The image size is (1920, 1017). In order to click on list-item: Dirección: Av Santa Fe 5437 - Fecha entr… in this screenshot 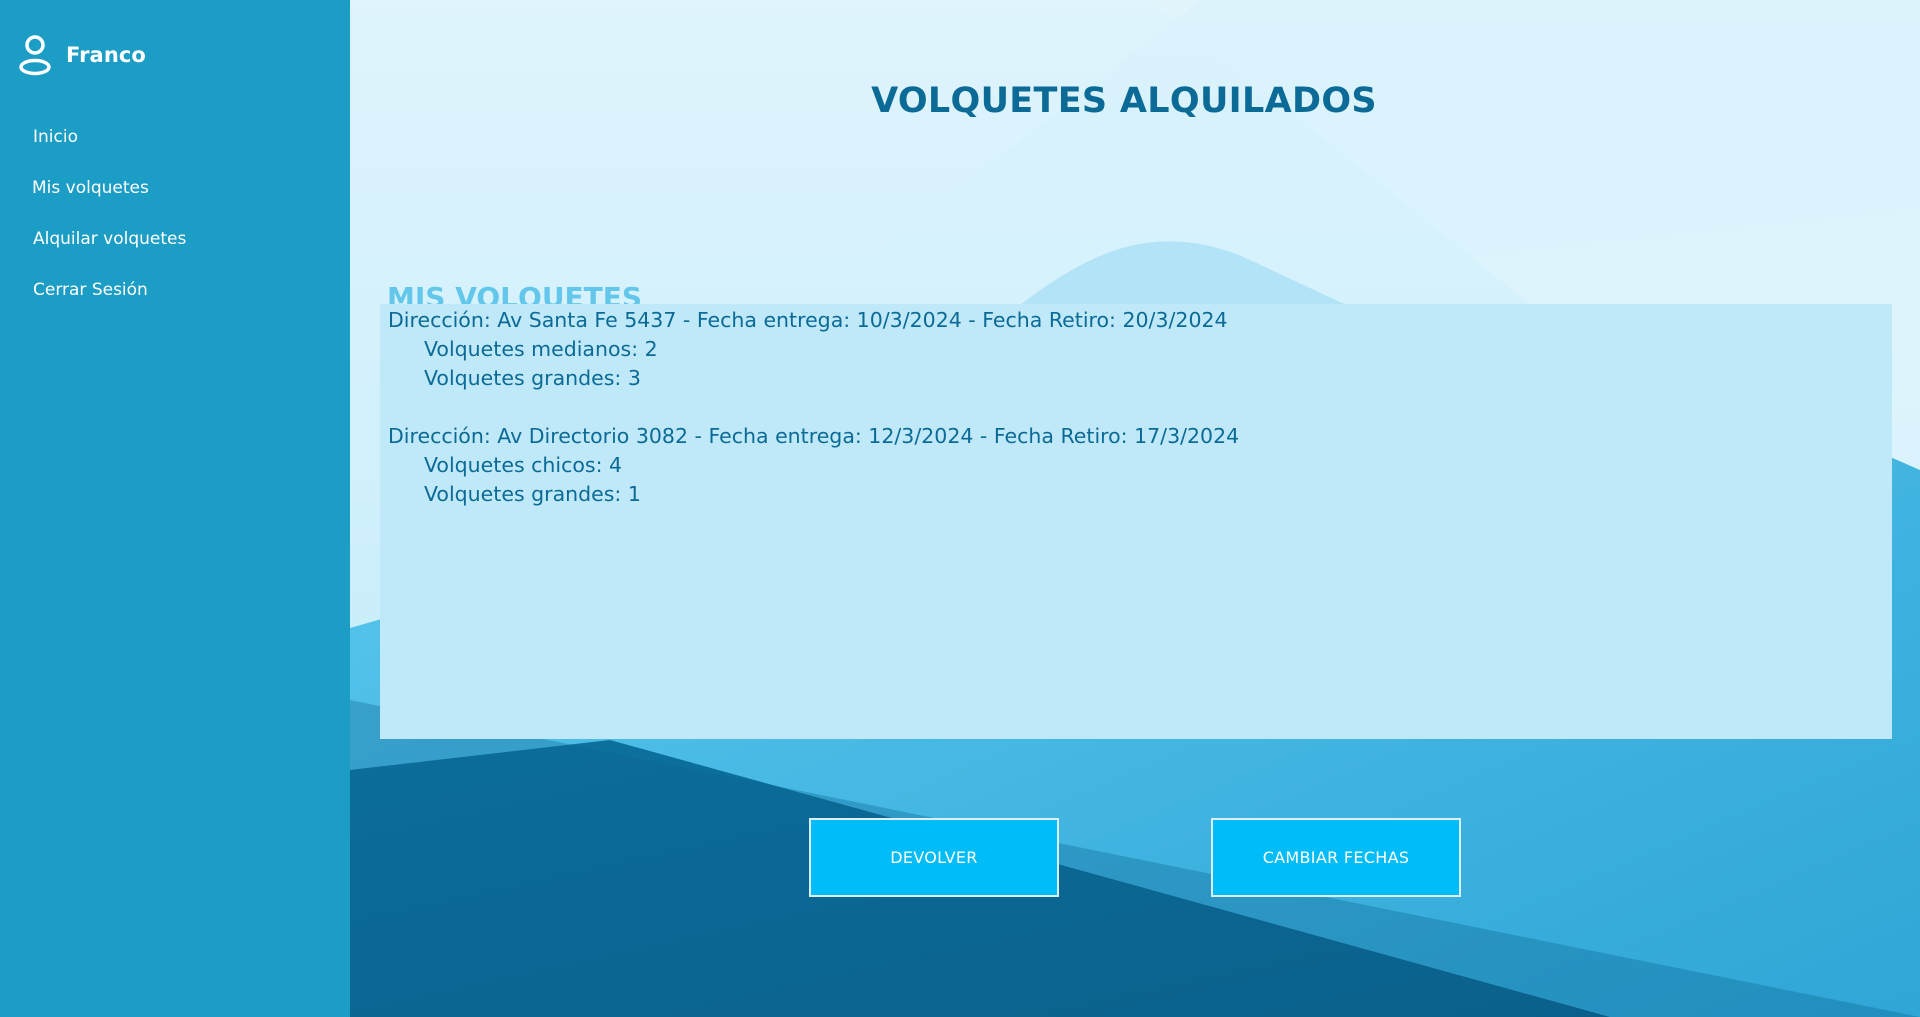, I will do `click(1136, 349)`.